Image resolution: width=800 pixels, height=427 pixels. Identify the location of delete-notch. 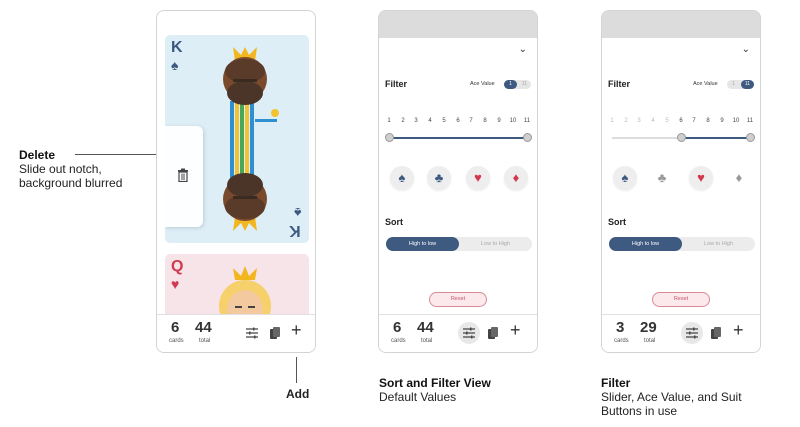
(184, 176).